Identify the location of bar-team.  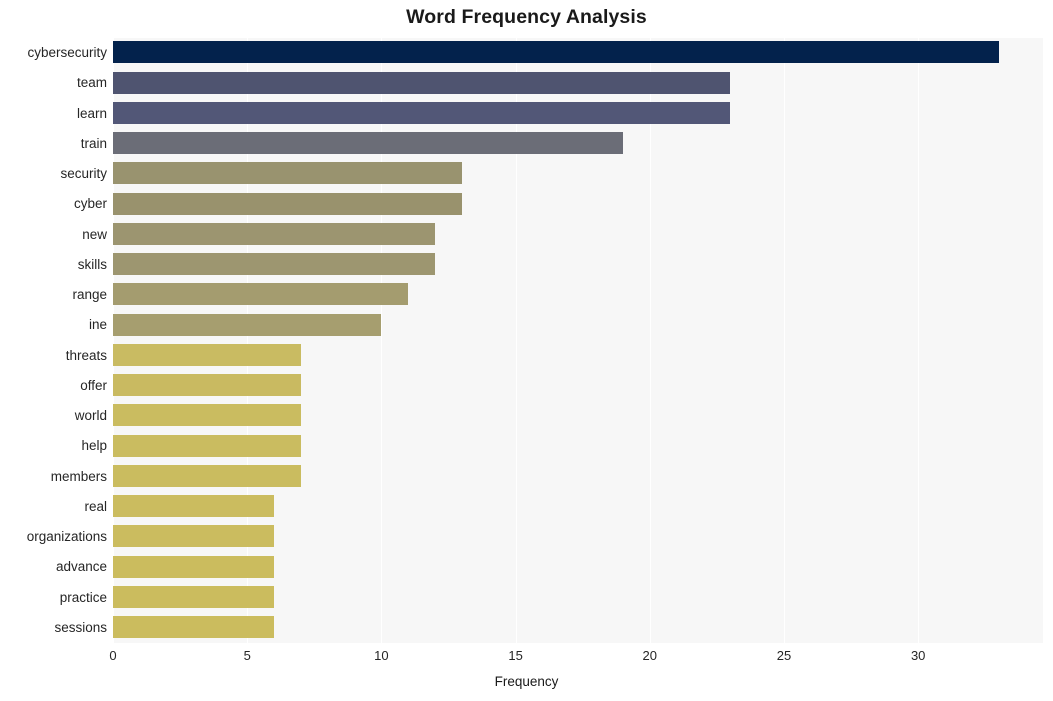
(422, 82).